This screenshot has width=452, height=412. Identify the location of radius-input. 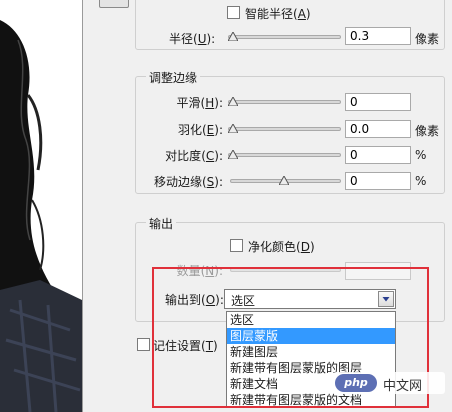
(378, 36).